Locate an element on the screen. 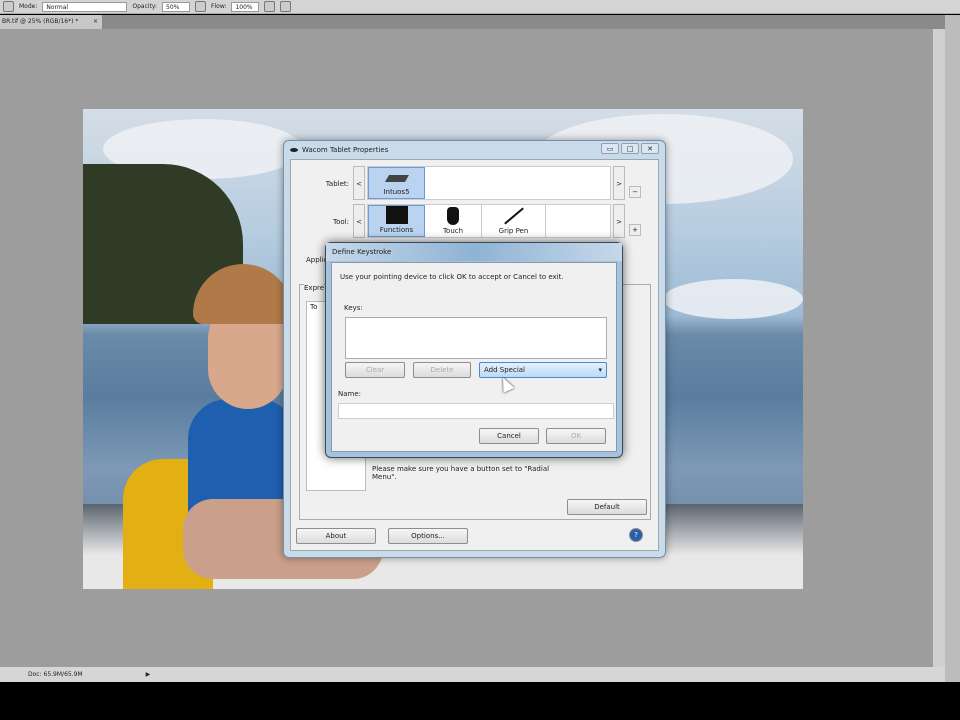  maximize-button: □ is located at coordinates (630, 148).